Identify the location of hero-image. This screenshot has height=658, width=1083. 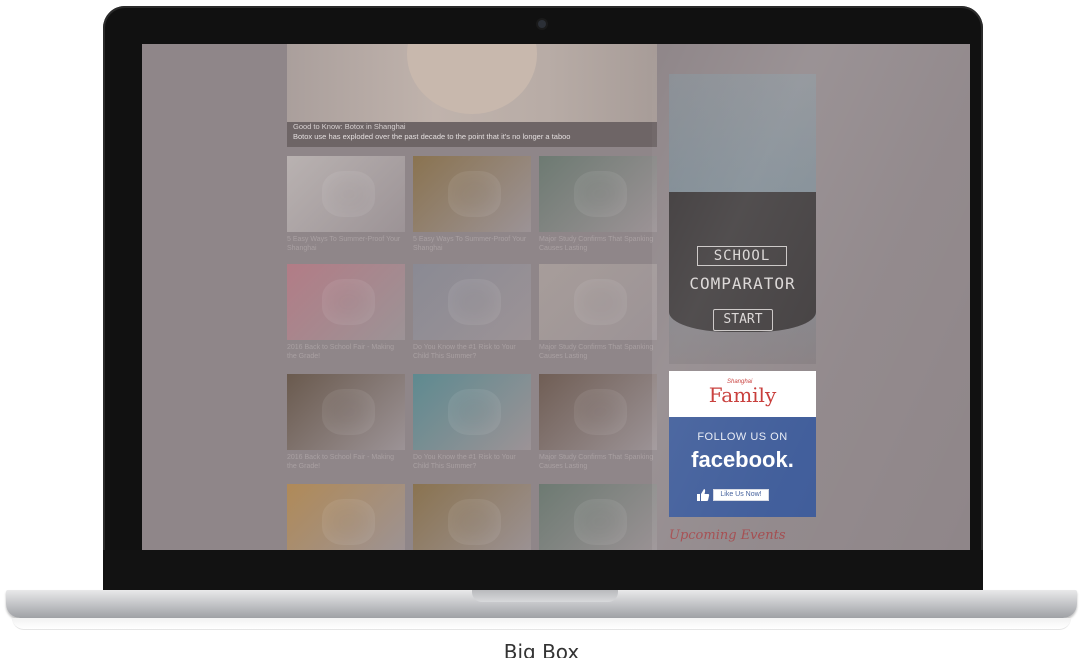
(472, 79).